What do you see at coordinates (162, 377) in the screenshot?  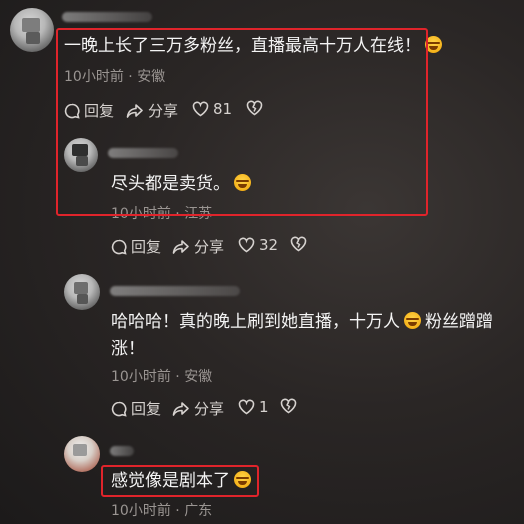 I see `comment-meta: 10小时前 · 安徽` at bounding box center [162, 377].